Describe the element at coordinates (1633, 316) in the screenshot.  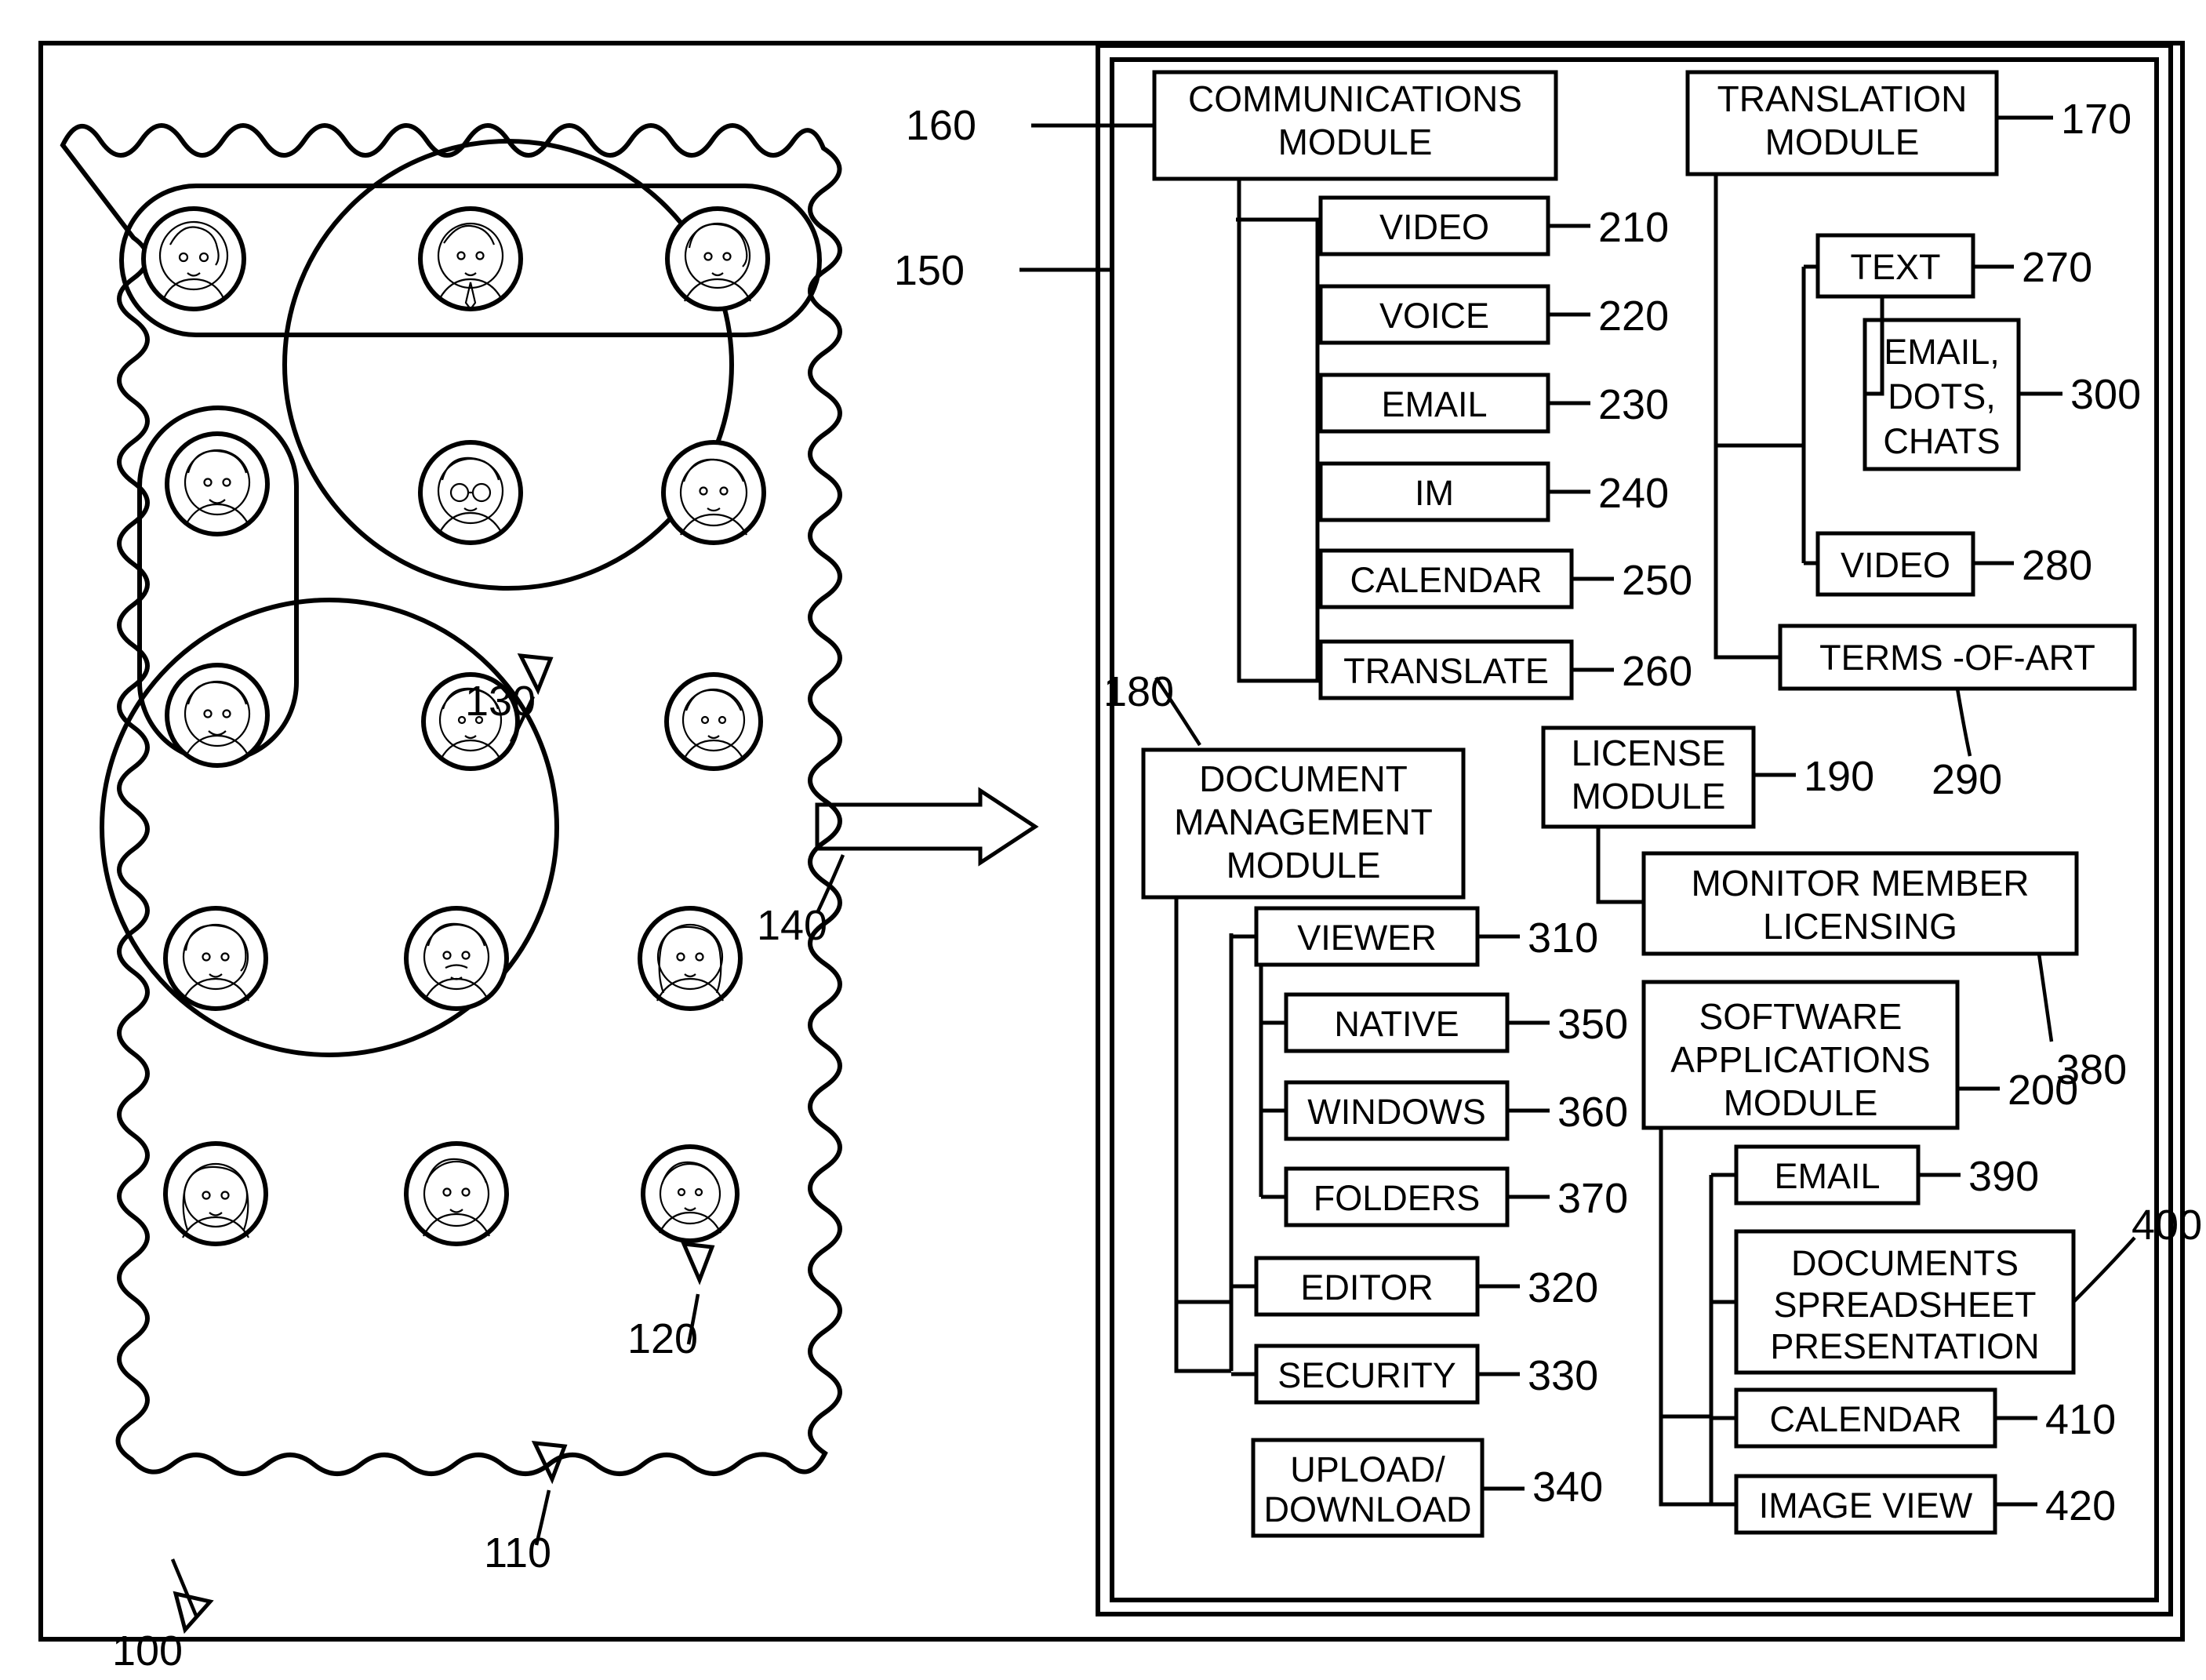
I see `ref-220: 220` at that location.